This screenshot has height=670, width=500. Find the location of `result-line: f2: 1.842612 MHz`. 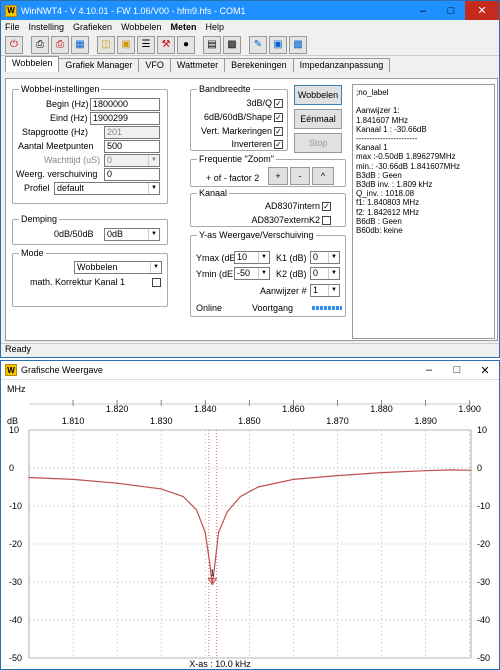

result-line: f2: 1.842612 MHz is located at coordinates (388, 212).